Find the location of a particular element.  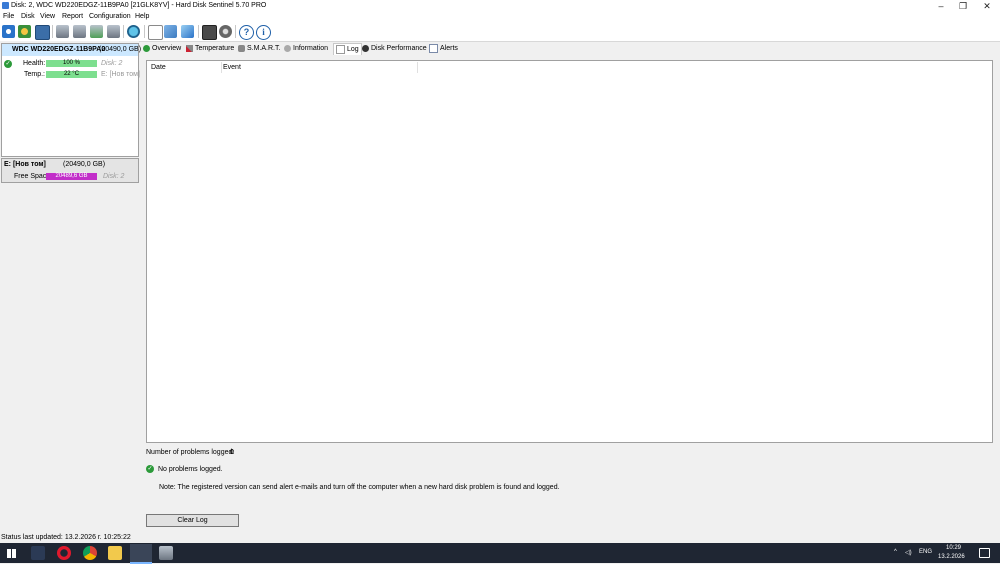

tab-label: Overview is located at coordinates (167, 48).